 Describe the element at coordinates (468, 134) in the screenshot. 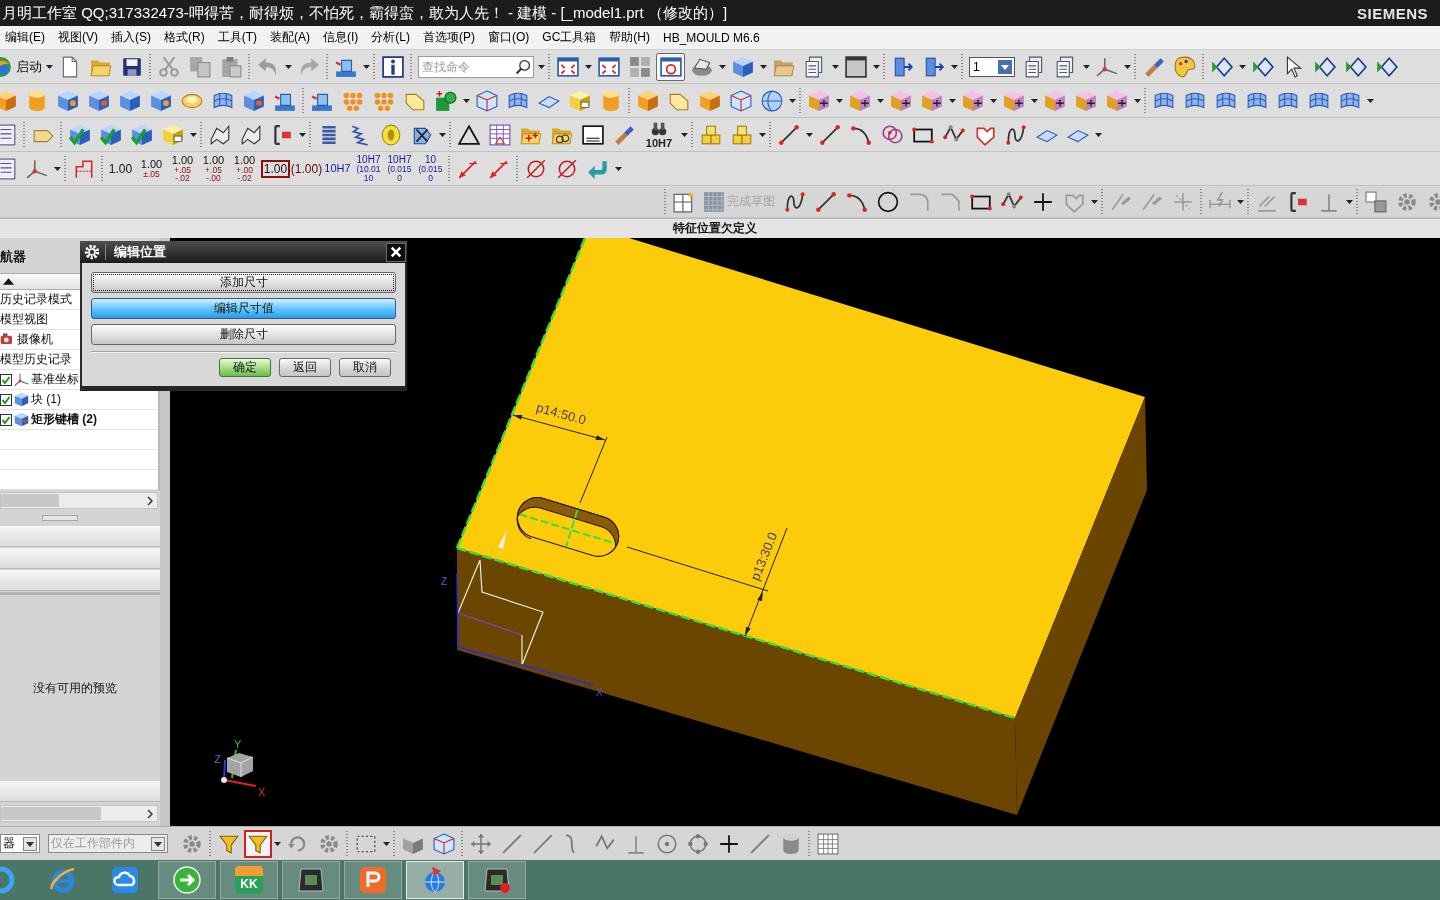

I see `triangle-icon` at that location.